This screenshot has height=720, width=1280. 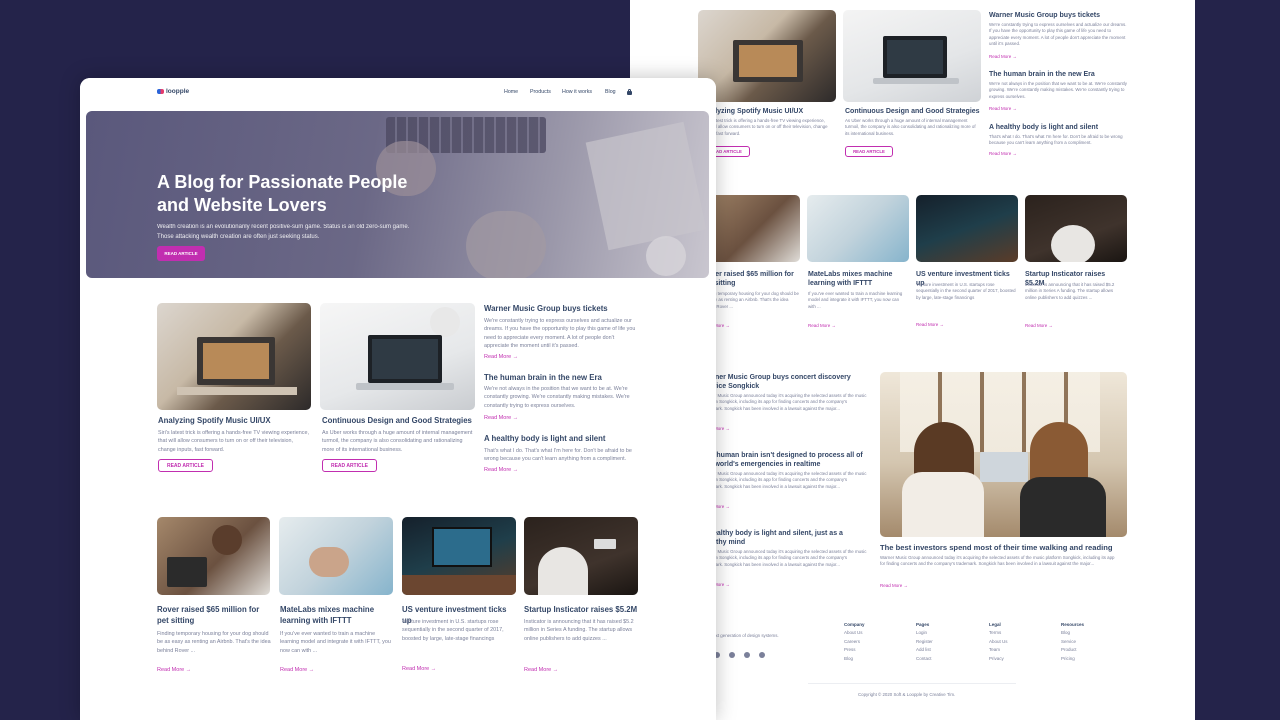 What do you see at coordinates (181, 253) in the screenshot?
I see `hero-read-article-button: READ ARTICLE` at bounding box center [181, 253].